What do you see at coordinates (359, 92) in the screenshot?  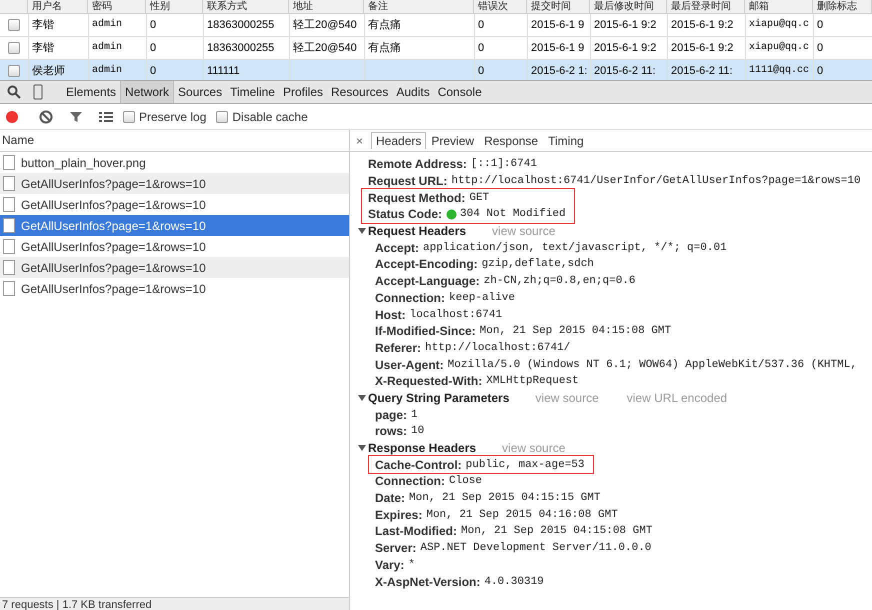 I see `devtools-tab: Resources` at bounding box center [359, 92].